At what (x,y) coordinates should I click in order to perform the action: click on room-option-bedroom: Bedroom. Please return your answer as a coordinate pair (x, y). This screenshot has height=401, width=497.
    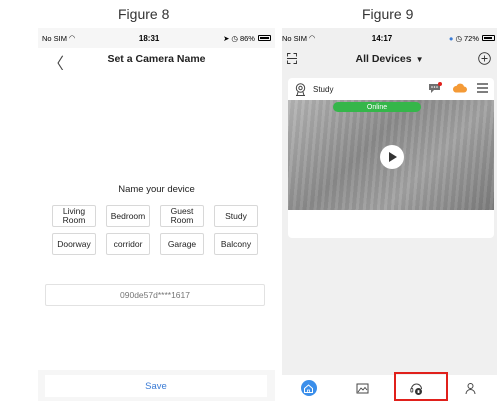
    Looking at the image, I should click on (128, 216).